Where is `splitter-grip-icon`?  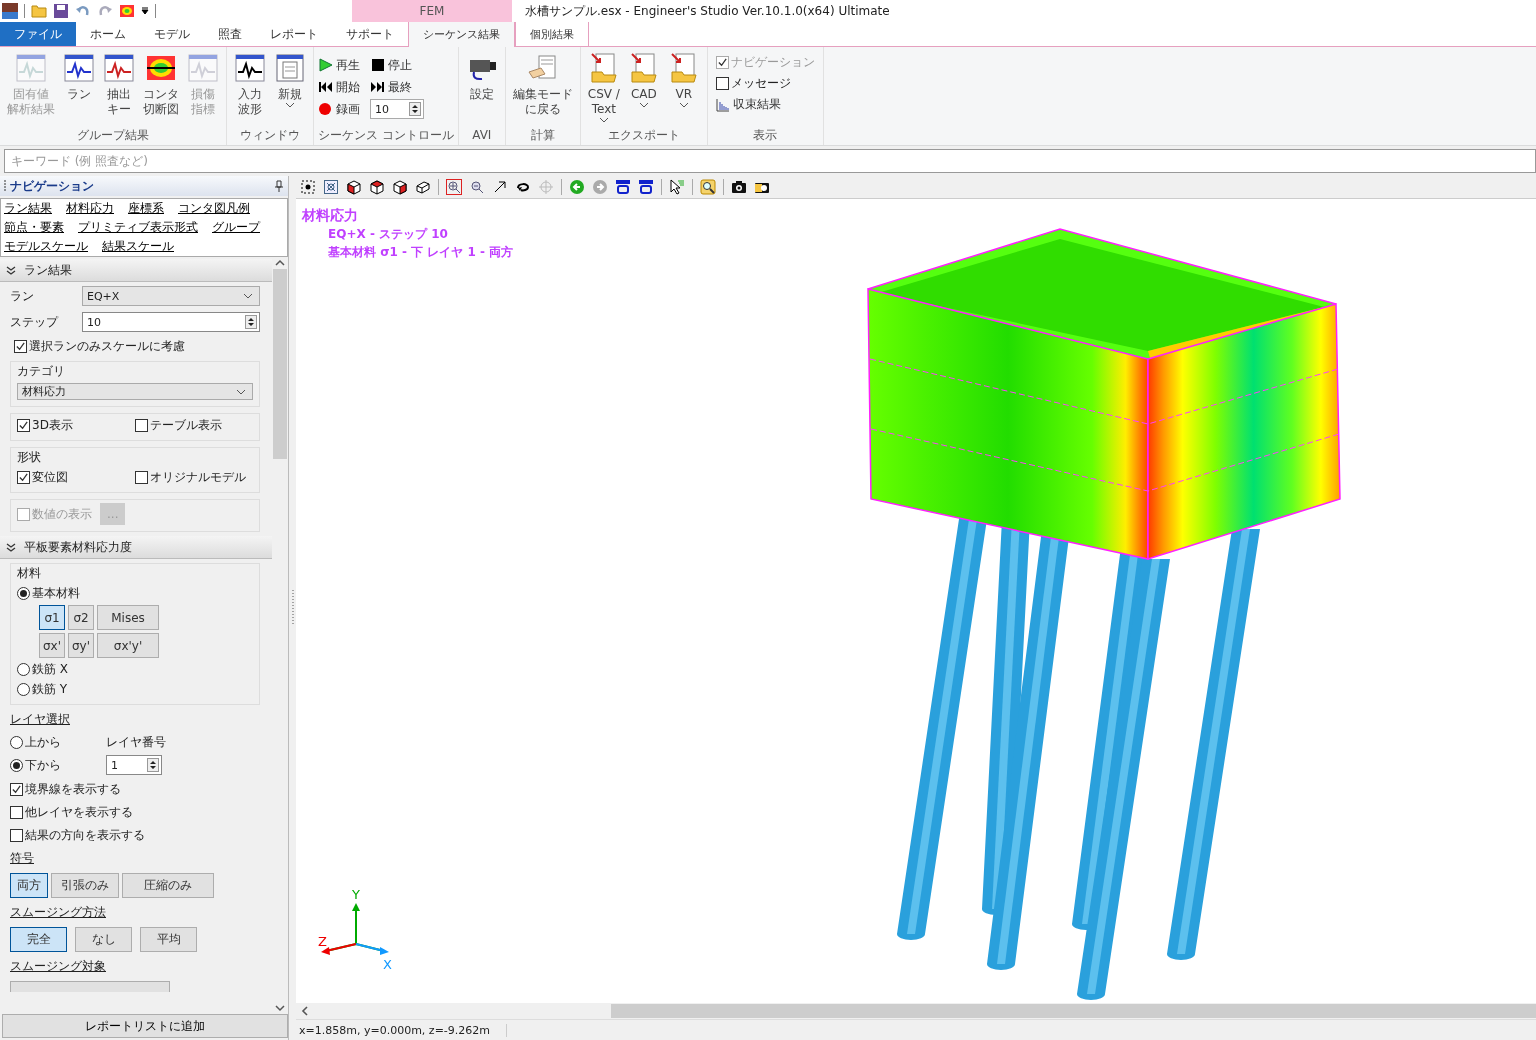 splitter-grip-icon is located at coordinates (292, 608).